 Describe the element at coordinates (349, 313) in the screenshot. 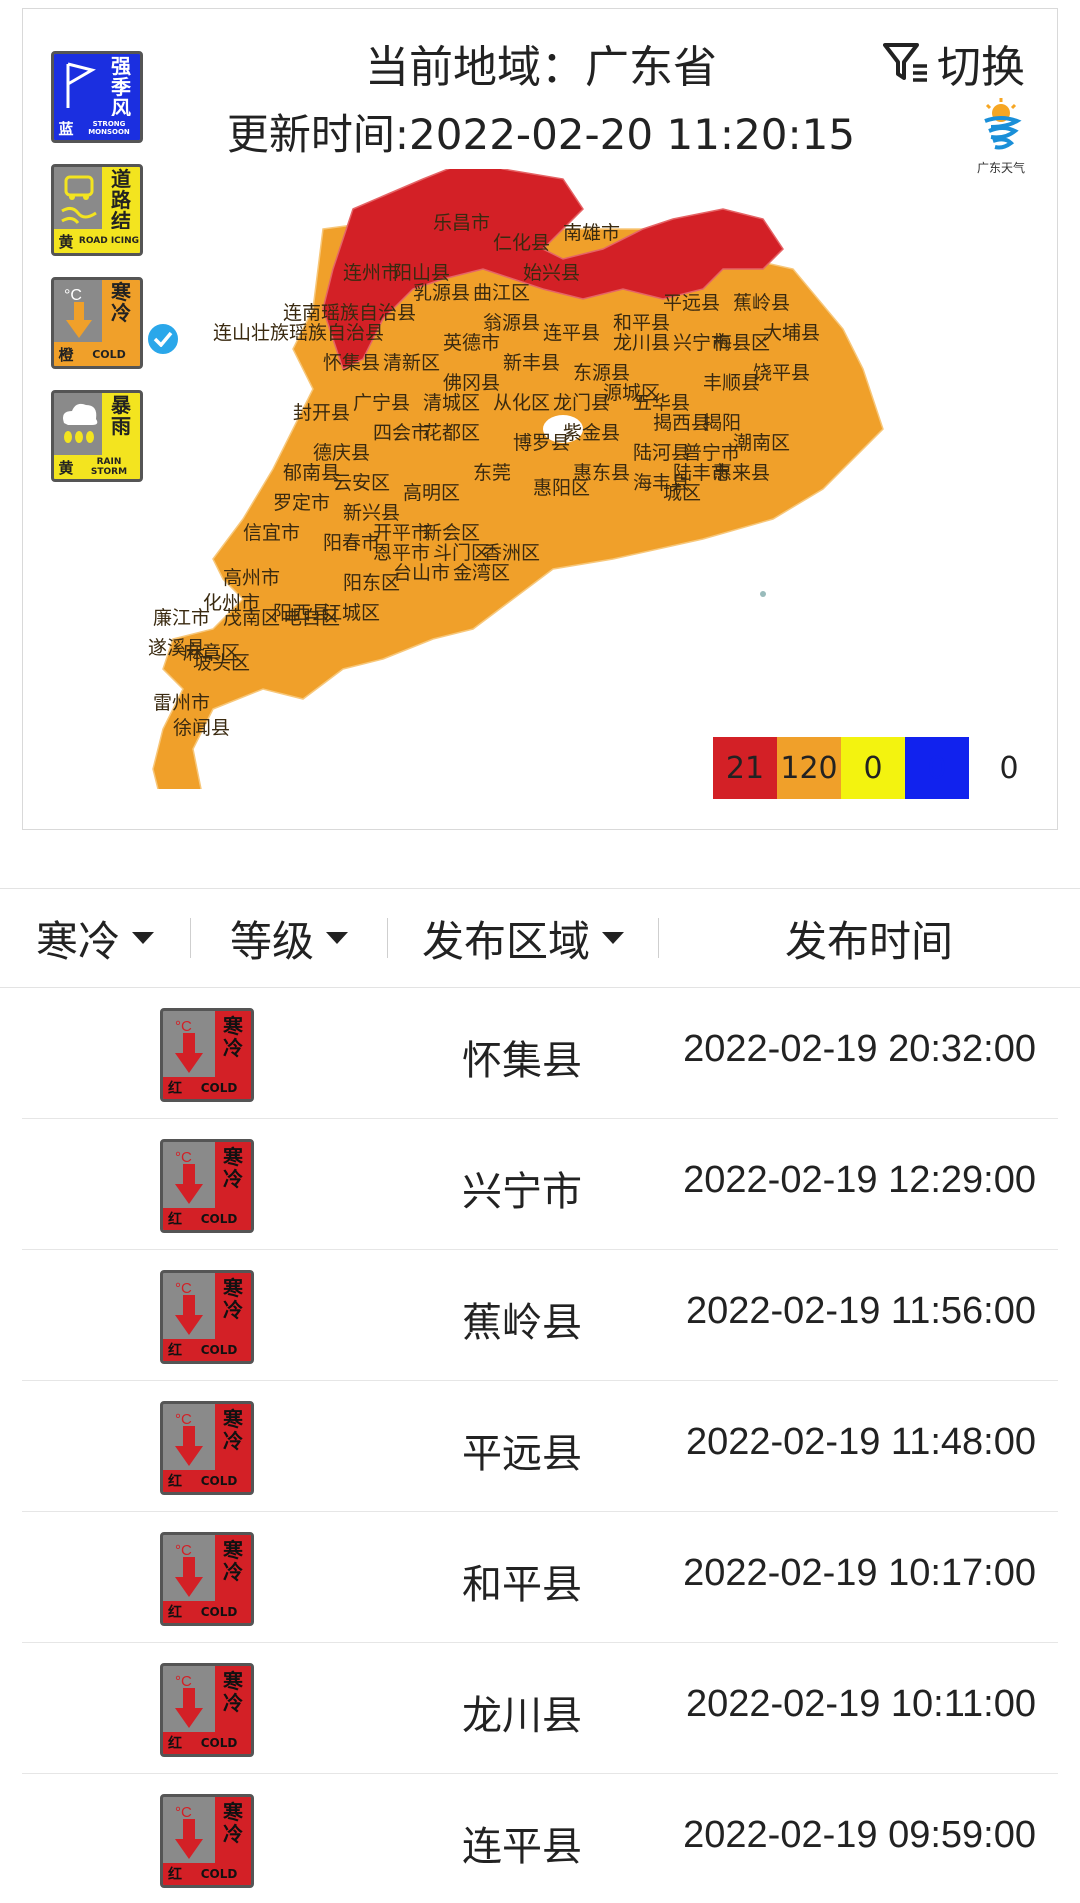

I see `map-county-label: 连南瑶族自治县` at that location.